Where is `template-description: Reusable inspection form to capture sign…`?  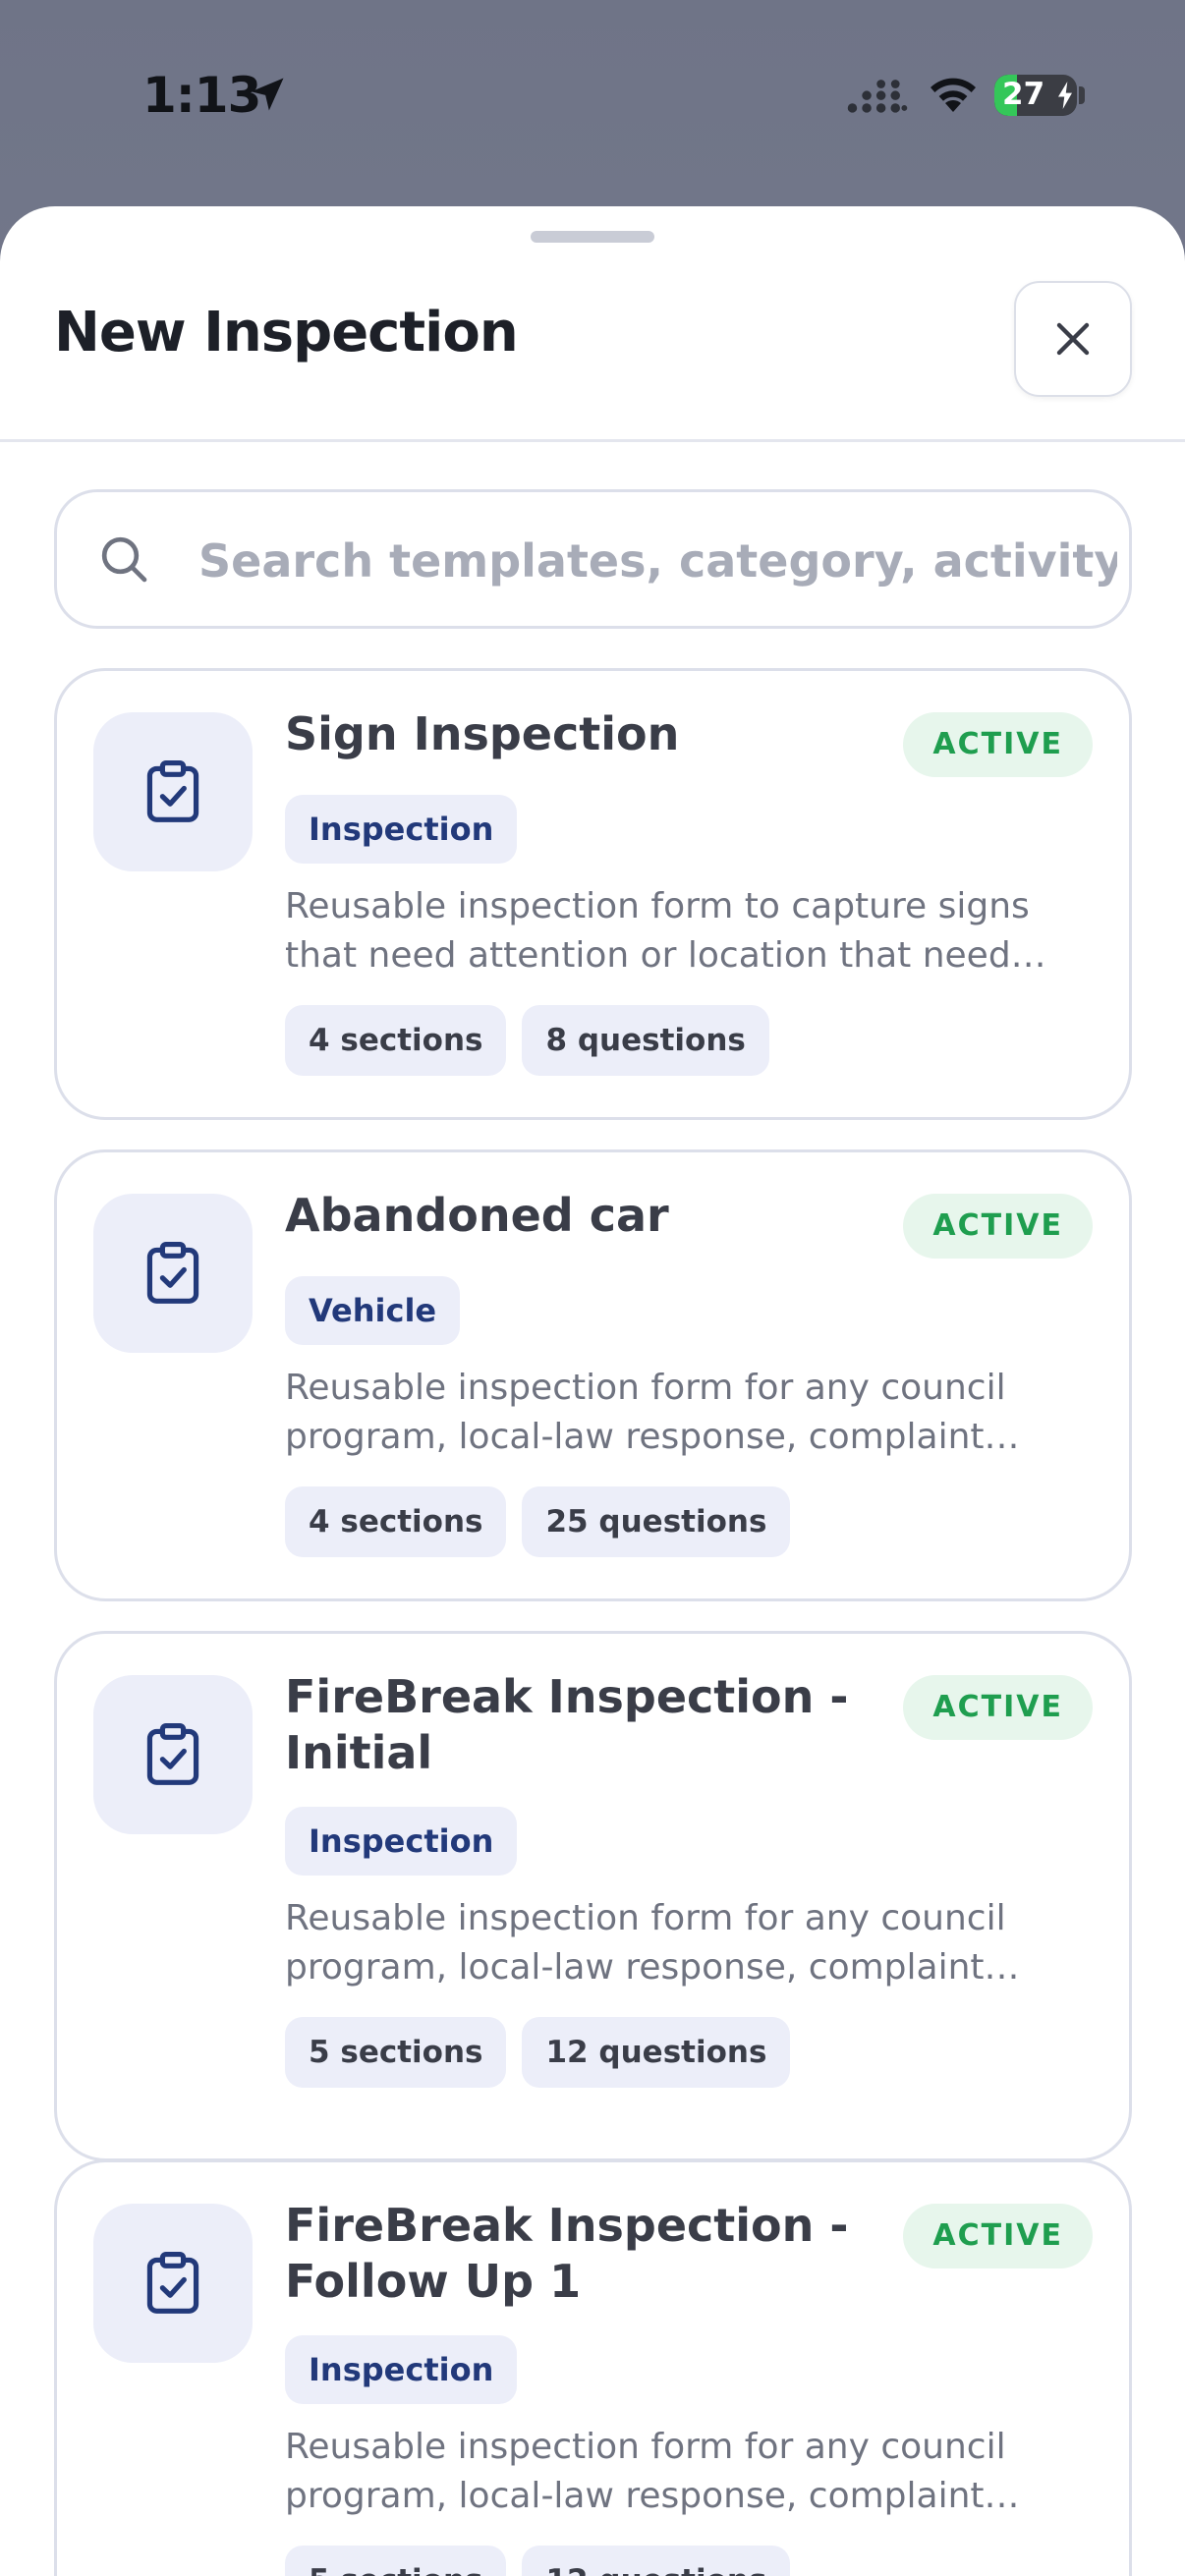 template-description: Reusable inspection form to capture sign… is located at coordinates (666, 931).